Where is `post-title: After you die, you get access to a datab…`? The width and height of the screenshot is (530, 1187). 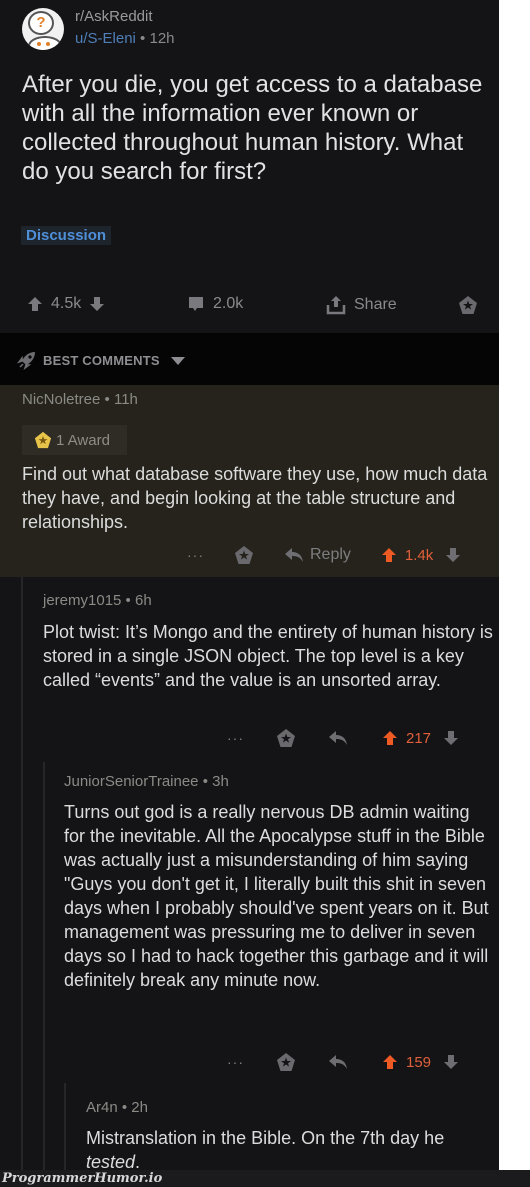 post-title: After you die, you get access to a datab… is located at coordinates (257, 128).